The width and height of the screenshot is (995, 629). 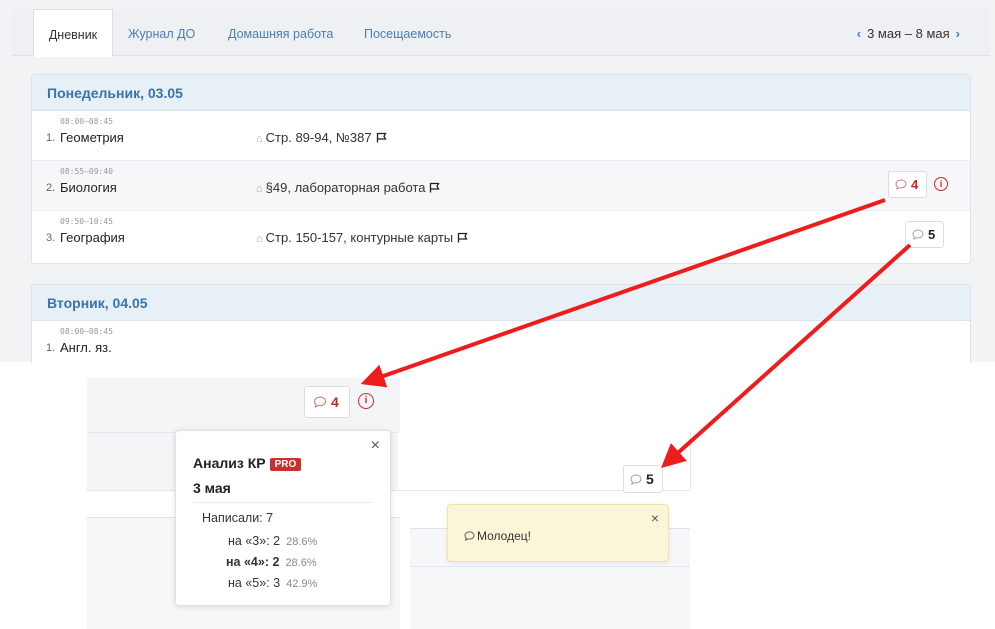 I want to click on pro-badge: PRO, so click(x=285, y=464).